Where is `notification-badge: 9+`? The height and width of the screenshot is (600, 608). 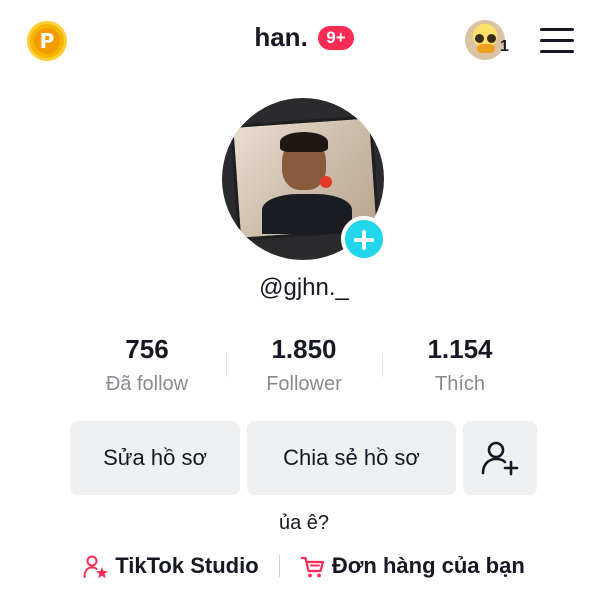 notification-badge: 9+ is located at coordinates (336, 37).